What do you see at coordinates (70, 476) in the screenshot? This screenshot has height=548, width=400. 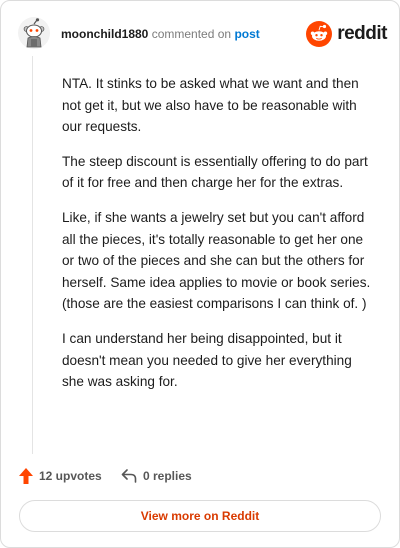 I see `upvote-count: 12 upvotes` at bounding box center [70, 476].